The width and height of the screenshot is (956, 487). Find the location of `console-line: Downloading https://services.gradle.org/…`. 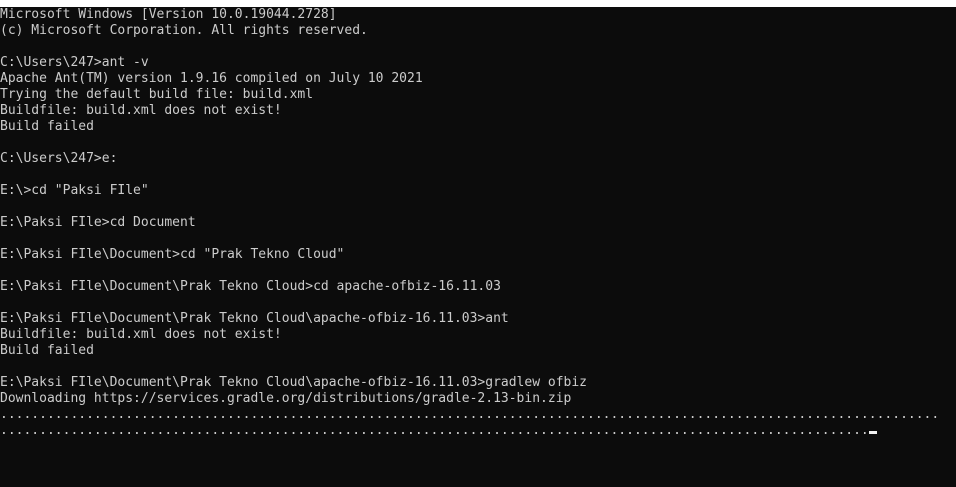

console-line: Downloading https://services.gradle.org/… is located at coordinates (286, 398).